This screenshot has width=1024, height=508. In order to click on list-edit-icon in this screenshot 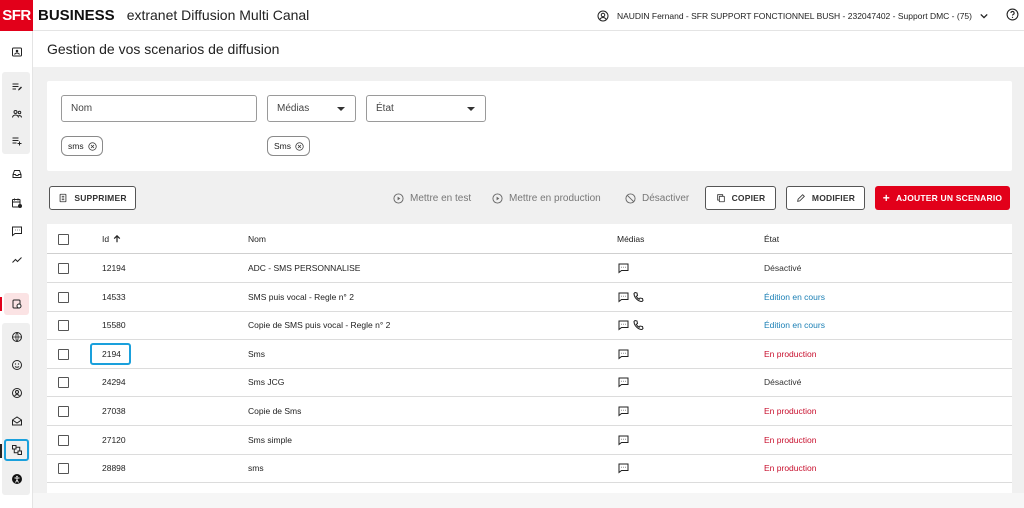, I will do `click(17, 87)`.